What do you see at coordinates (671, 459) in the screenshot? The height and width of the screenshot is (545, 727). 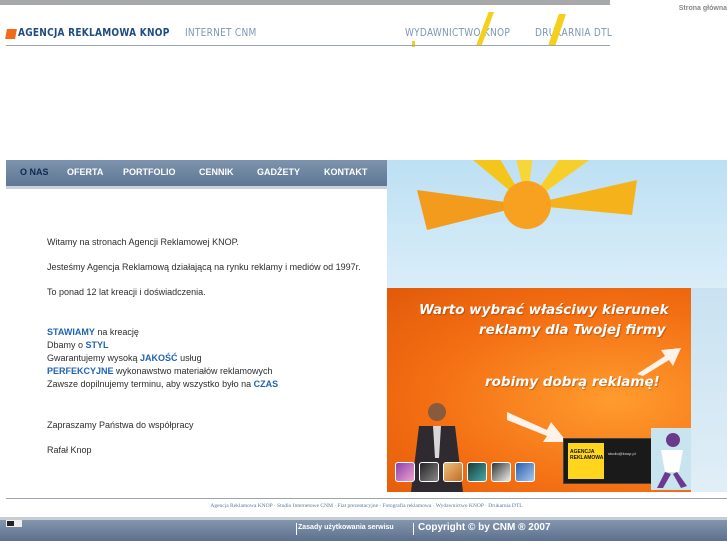 I see `running-figure-icon` at bounding box center [671, 459].